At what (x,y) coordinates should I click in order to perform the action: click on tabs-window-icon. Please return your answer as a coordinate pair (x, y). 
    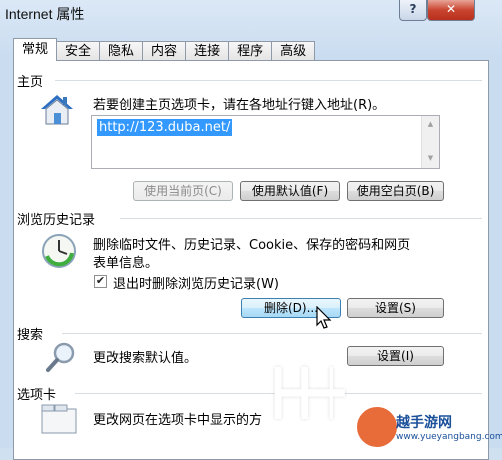
    Looking at the image, I should click on (59, 419).